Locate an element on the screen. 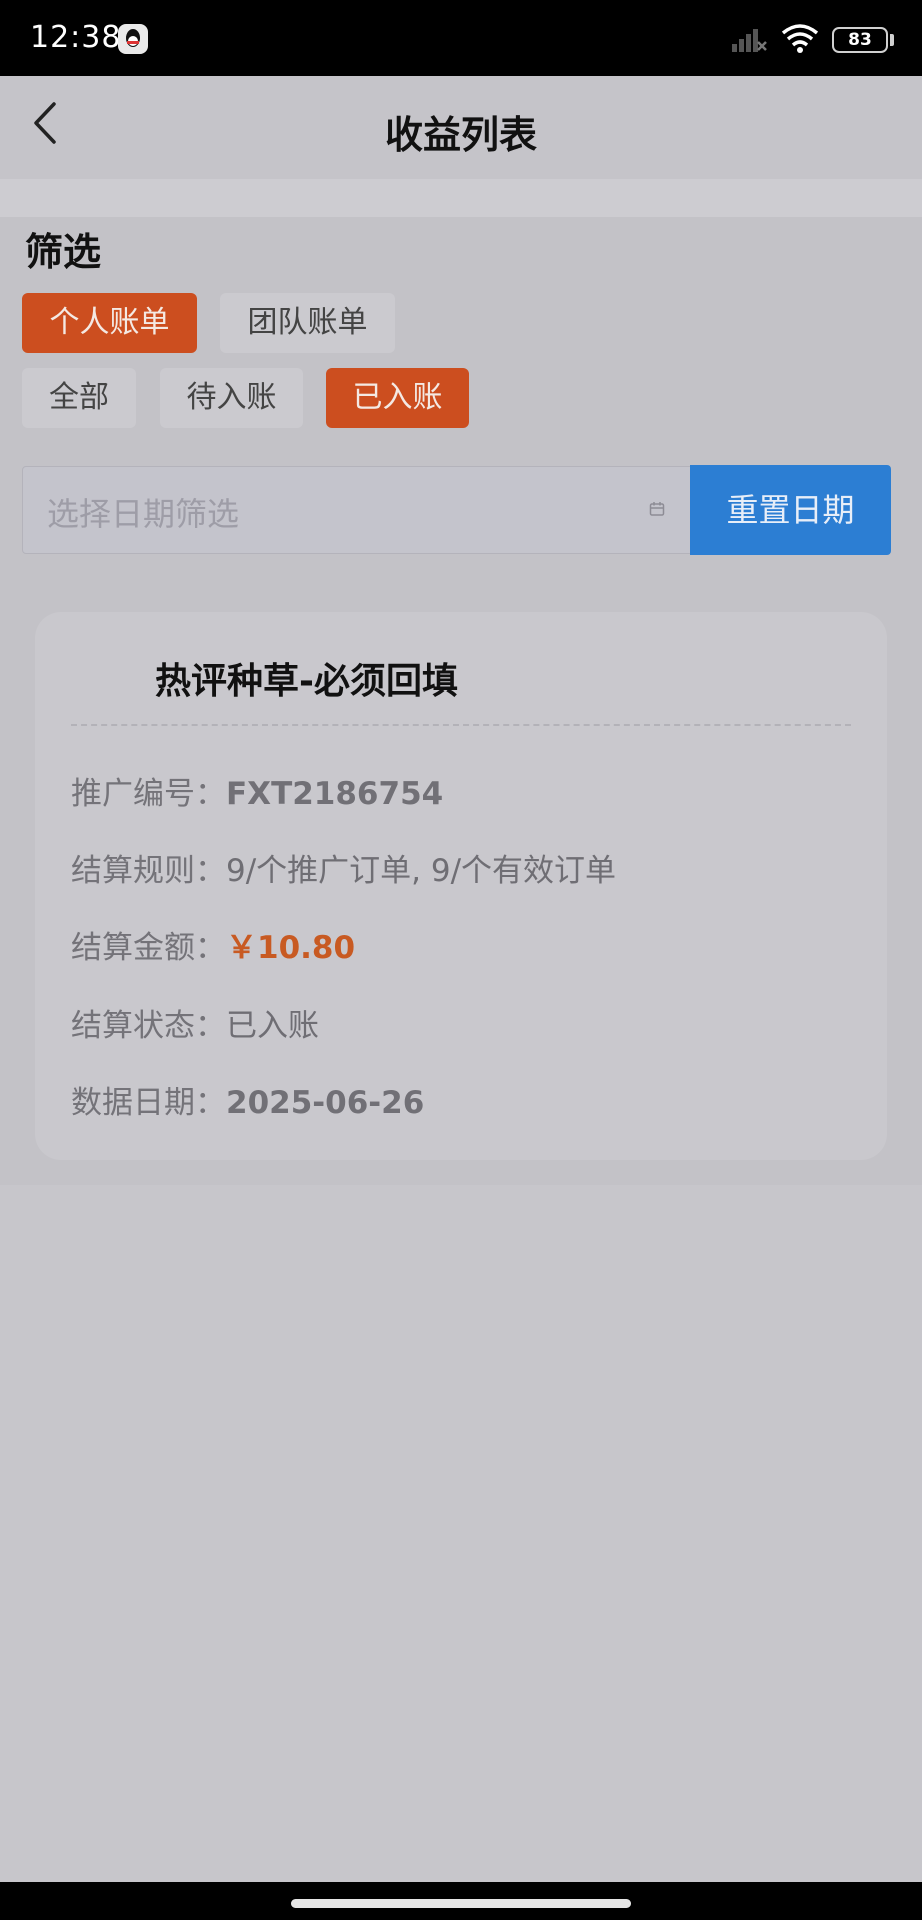 The height and width of the screenshot is (1920, 922). row-settlement-status: 结算状态：已入账 is located at coordinates (195, 1022).